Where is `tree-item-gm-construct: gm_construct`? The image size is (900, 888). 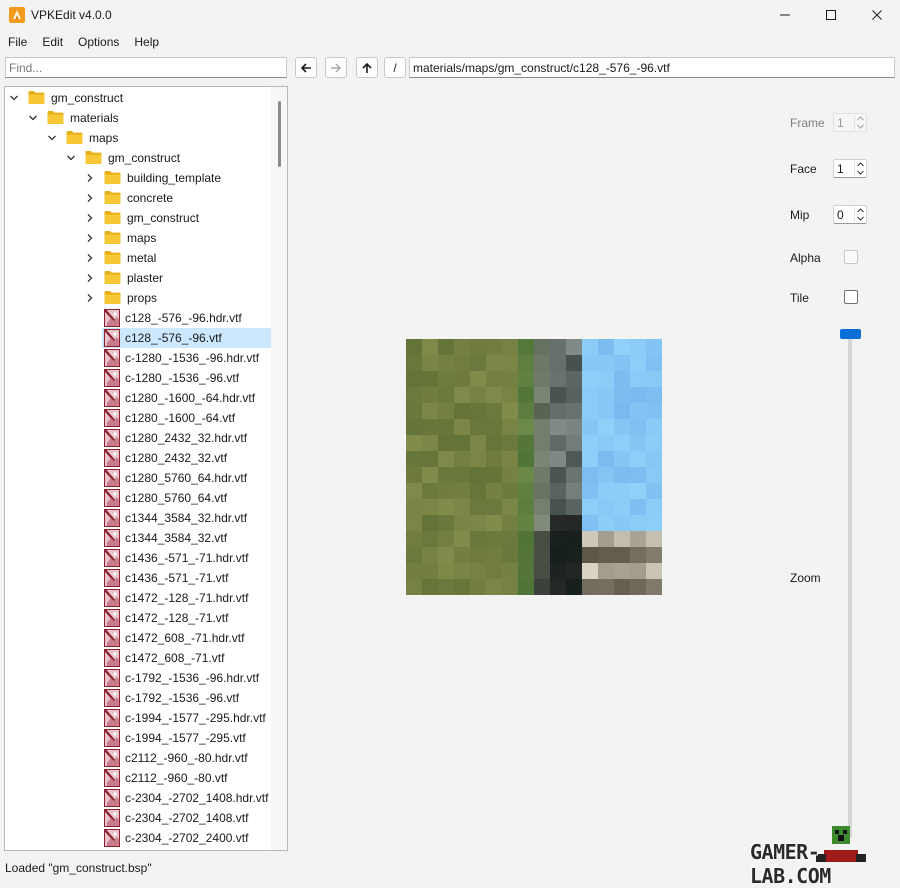 tree-item-gm-construct: gm_construct is located at coordinates (138, 158).